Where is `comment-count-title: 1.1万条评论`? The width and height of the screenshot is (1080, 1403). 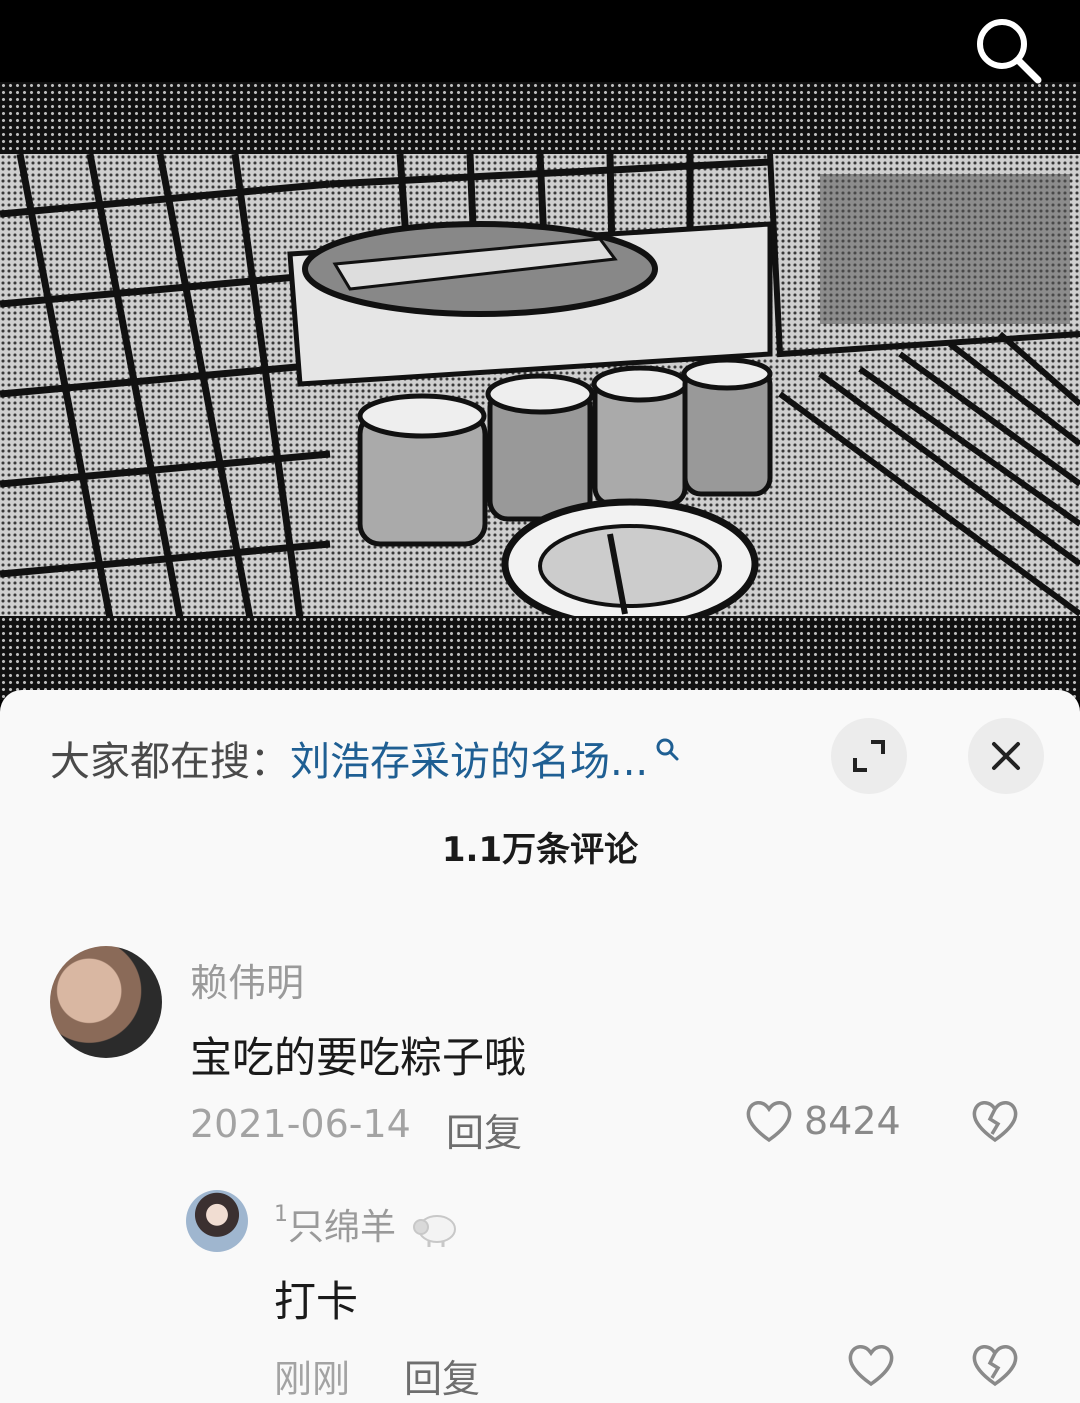
comment-count-title: 1.1万条评论 is located at coordinates (540, 850).